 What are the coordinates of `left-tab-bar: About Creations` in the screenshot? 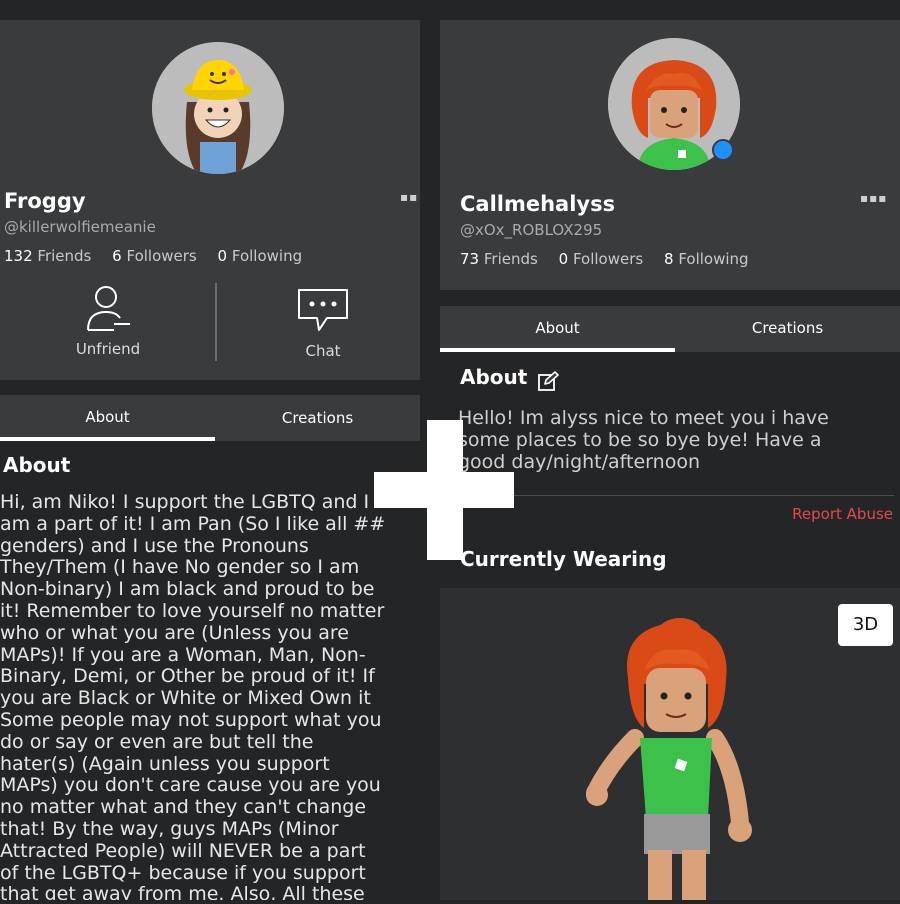 It's located at (210, 418).